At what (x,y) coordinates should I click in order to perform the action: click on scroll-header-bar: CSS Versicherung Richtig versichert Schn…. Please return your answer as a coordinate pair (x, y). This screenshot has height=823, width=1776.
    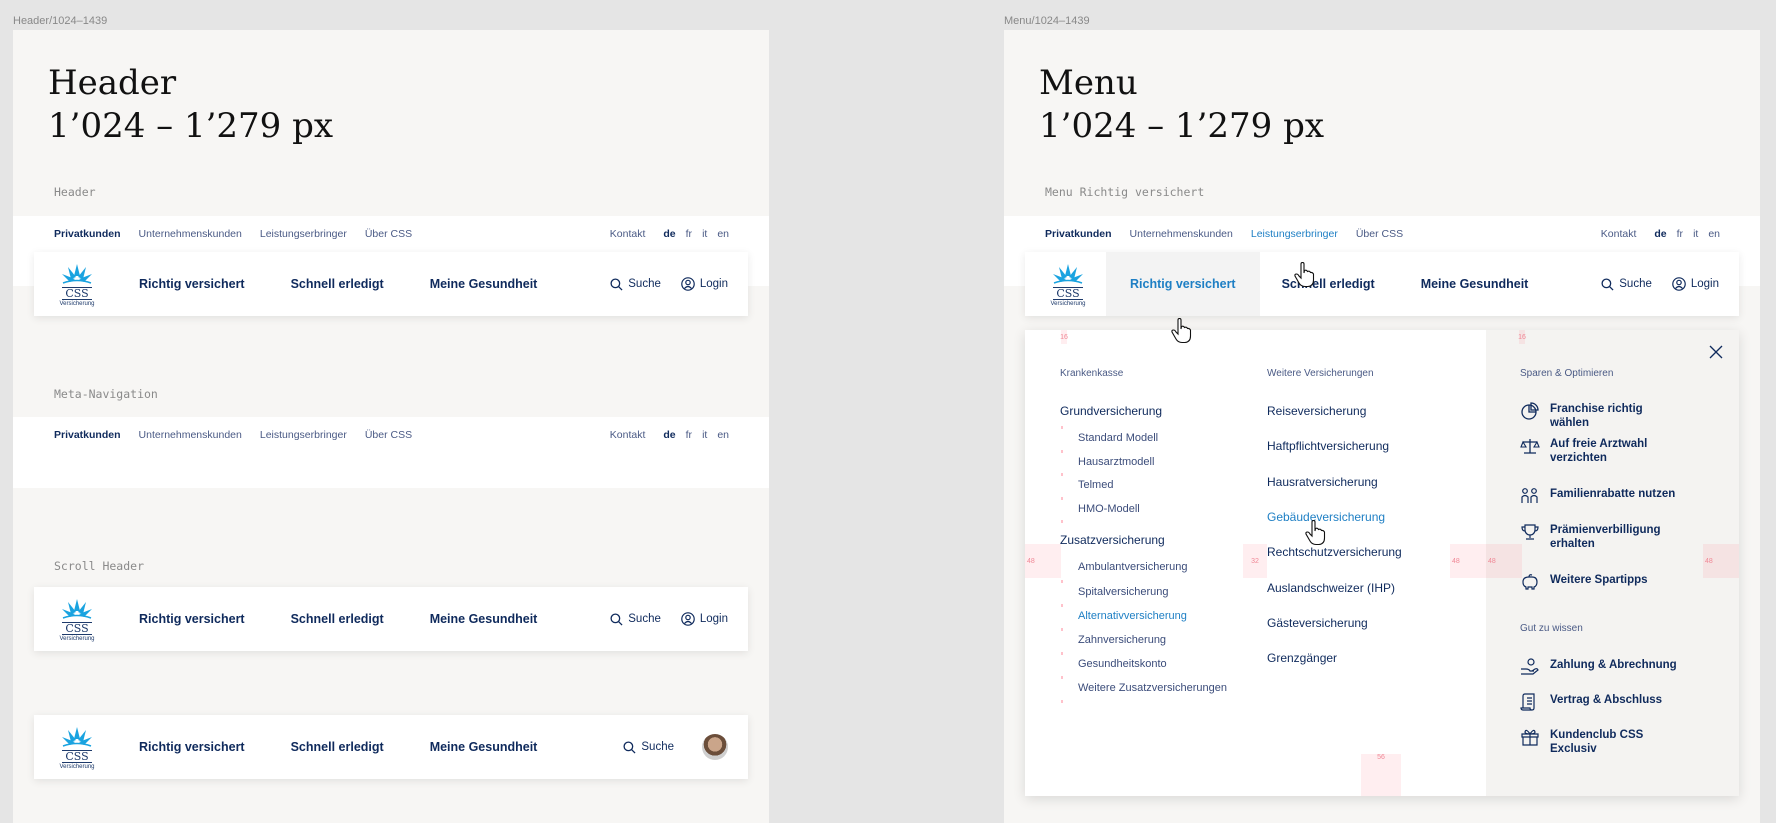
    Looking at the image, I should click on (391, 619).